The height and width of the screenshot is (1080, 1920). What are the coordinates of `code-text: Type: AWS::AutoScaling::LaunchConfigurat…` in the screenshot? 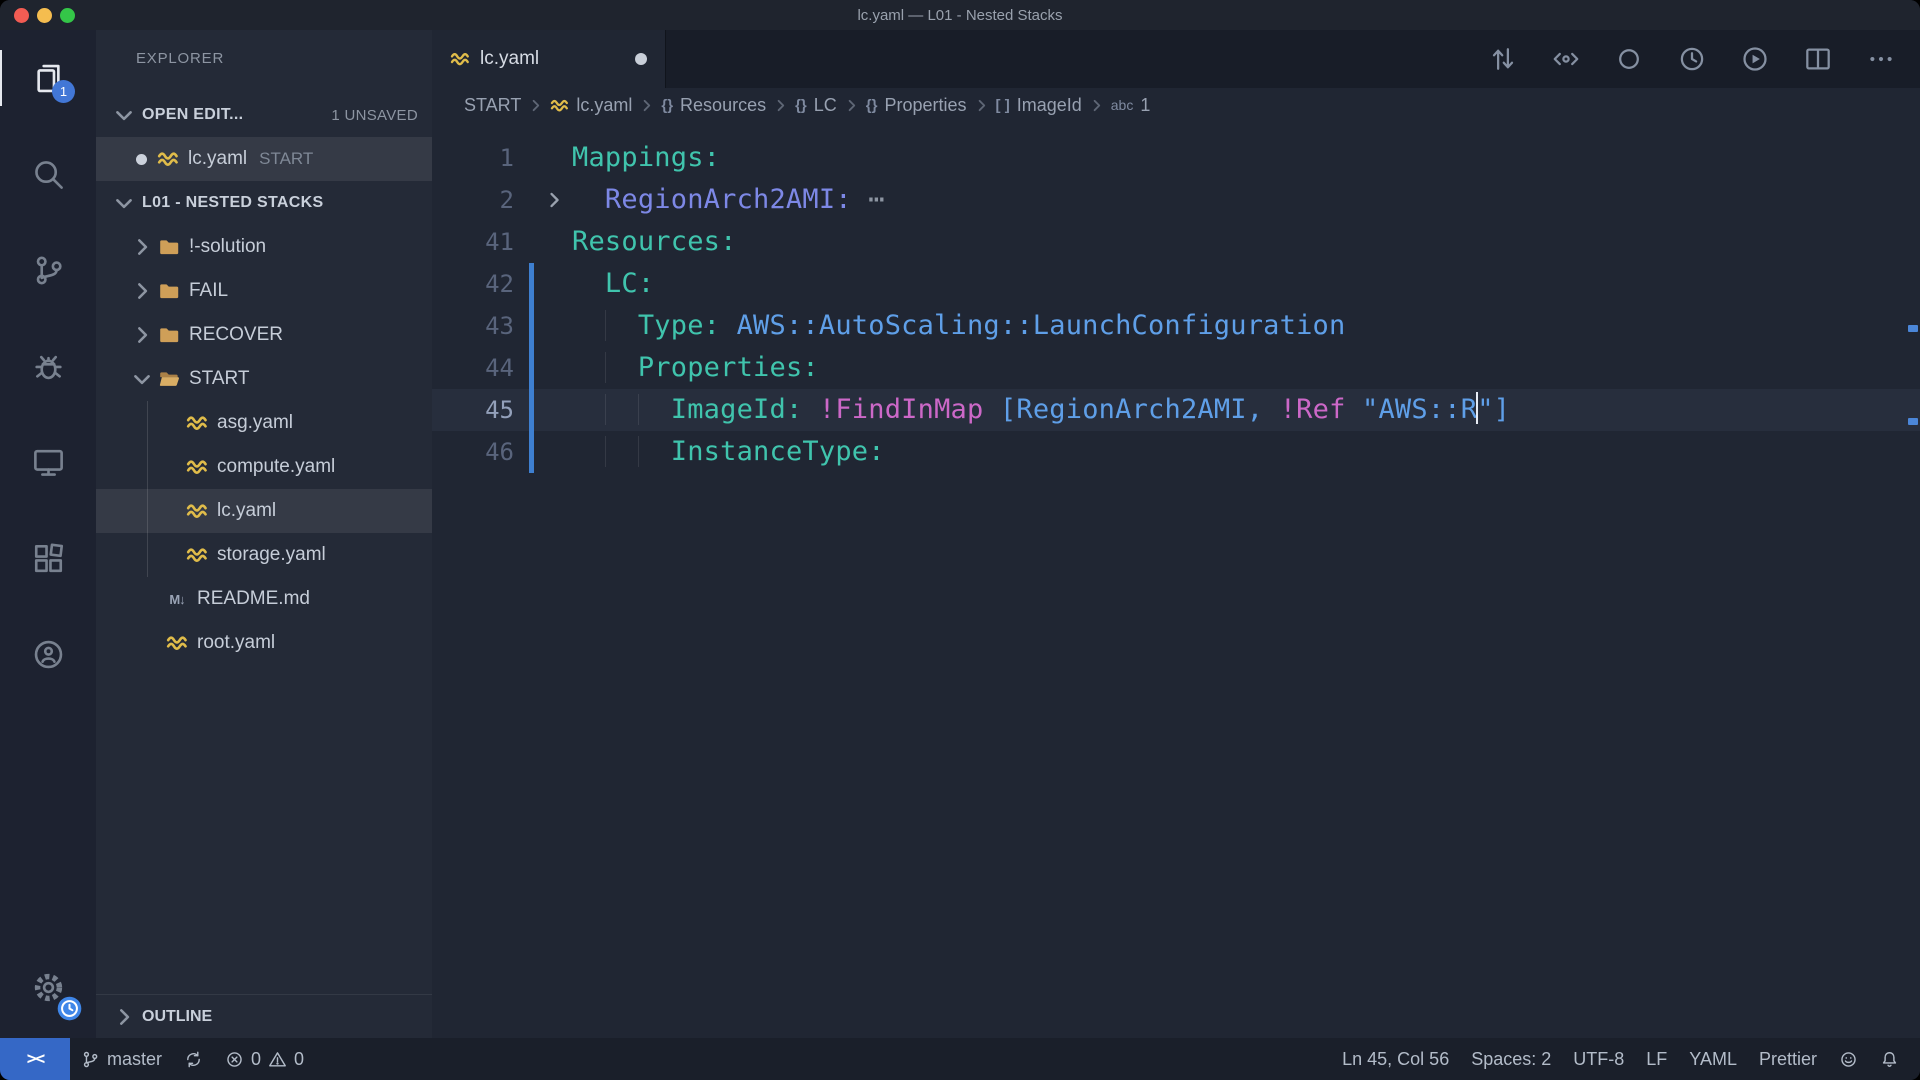 It's located at (958, 326).